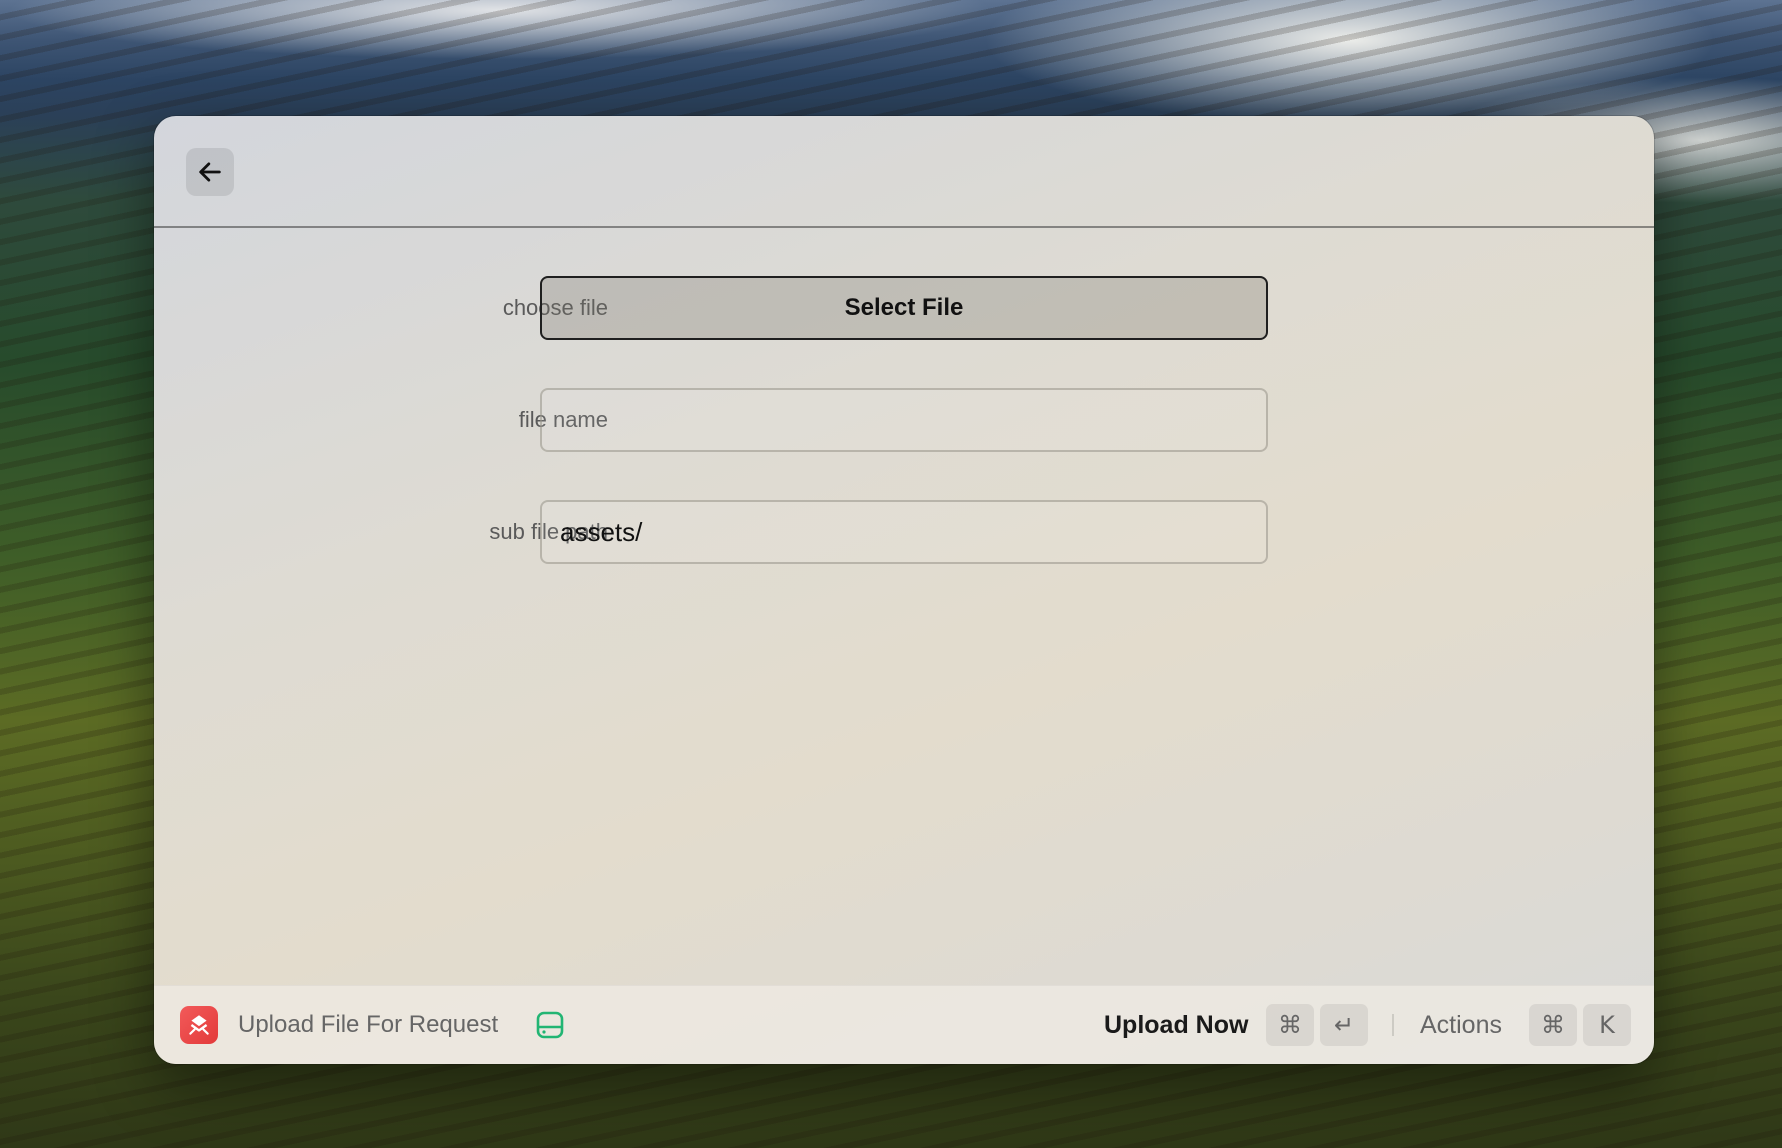 The image size is (1782, 1148). What do you see at coordinates (1607, 1025) in the screenshot?
I see `k-key-icon: K` at bounding box center [1607, 1025].